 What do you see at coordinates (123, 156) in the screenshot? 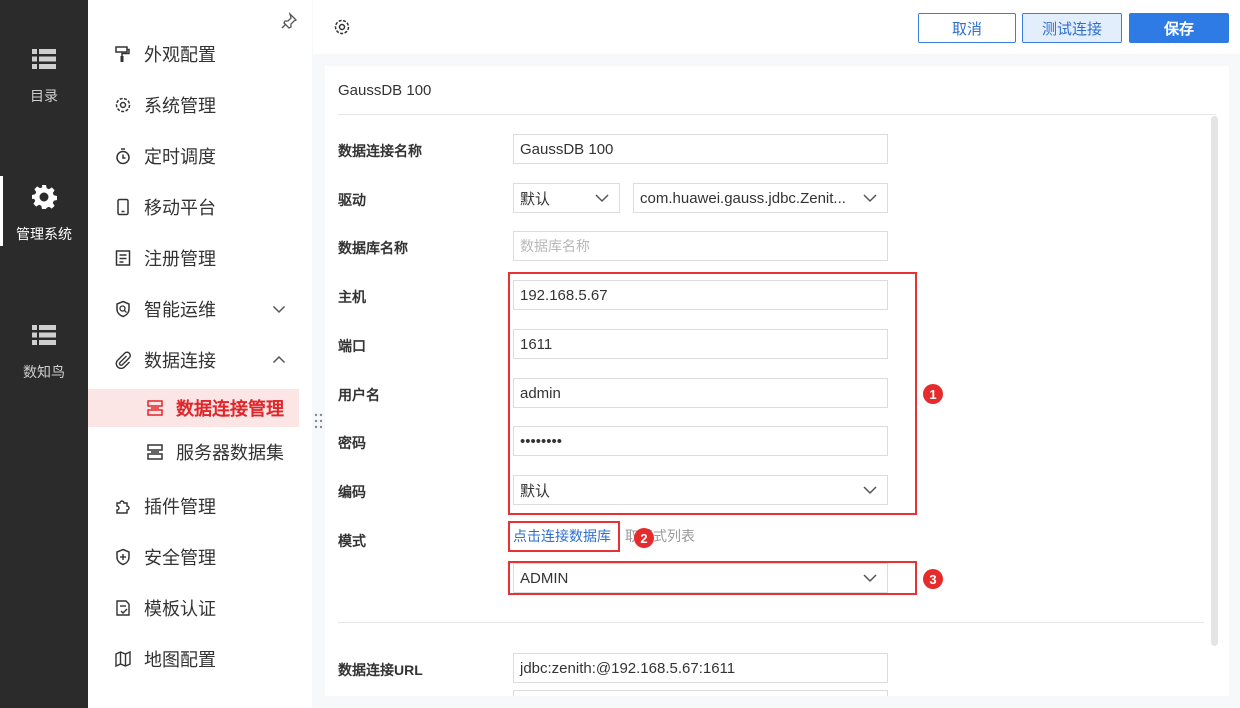
I see `stopwatch-icon` at bounding box center [123, 156].